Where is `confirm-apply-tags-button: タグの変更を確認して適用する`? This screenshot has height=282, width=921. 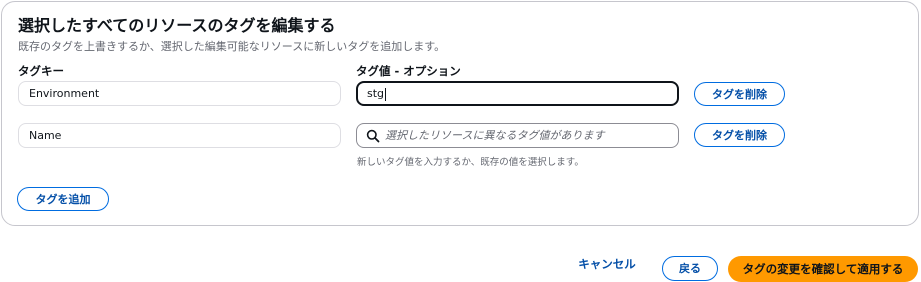
confirm-apply-tags-button: タグの変更を確認して適用する is located at coordinates (823, 269).